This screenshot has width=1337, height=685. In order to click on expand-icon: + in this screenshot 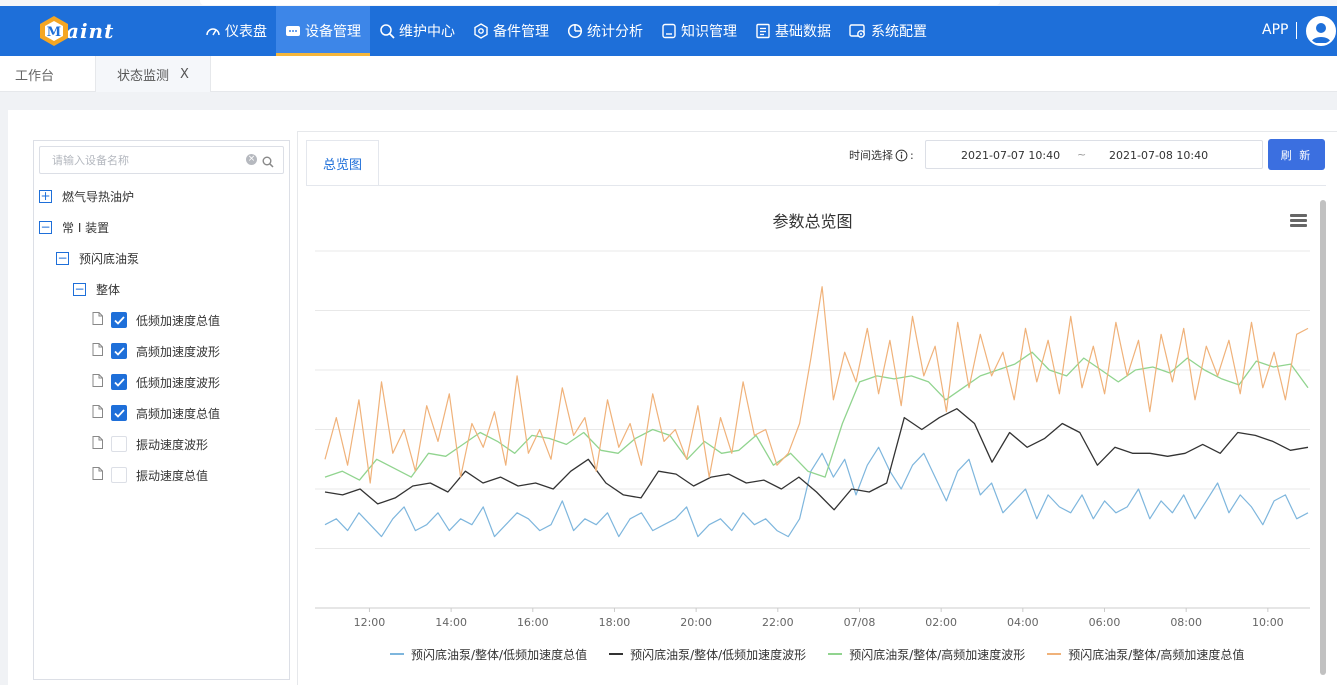, I will do `click(45, 196)`.